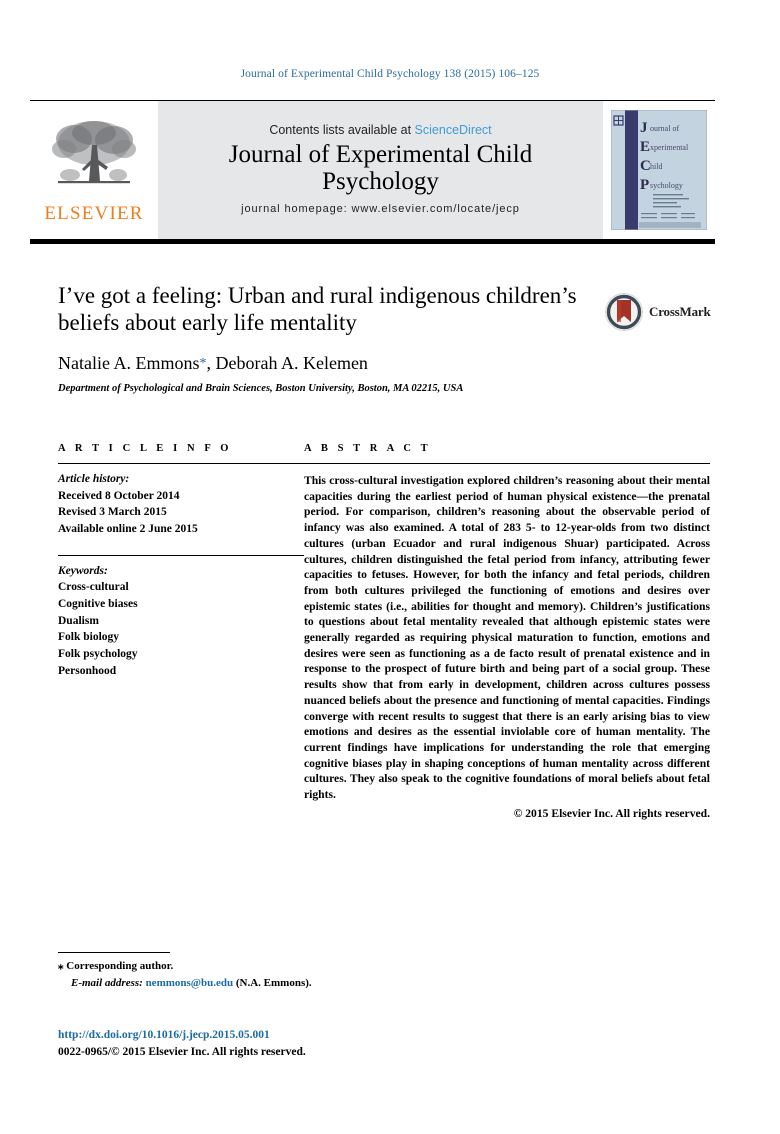  What do you see at coordinates (342, 130) in the screenshot?
I see `contents-prefix: Contents lists available at` at bounding box center [342, 130].